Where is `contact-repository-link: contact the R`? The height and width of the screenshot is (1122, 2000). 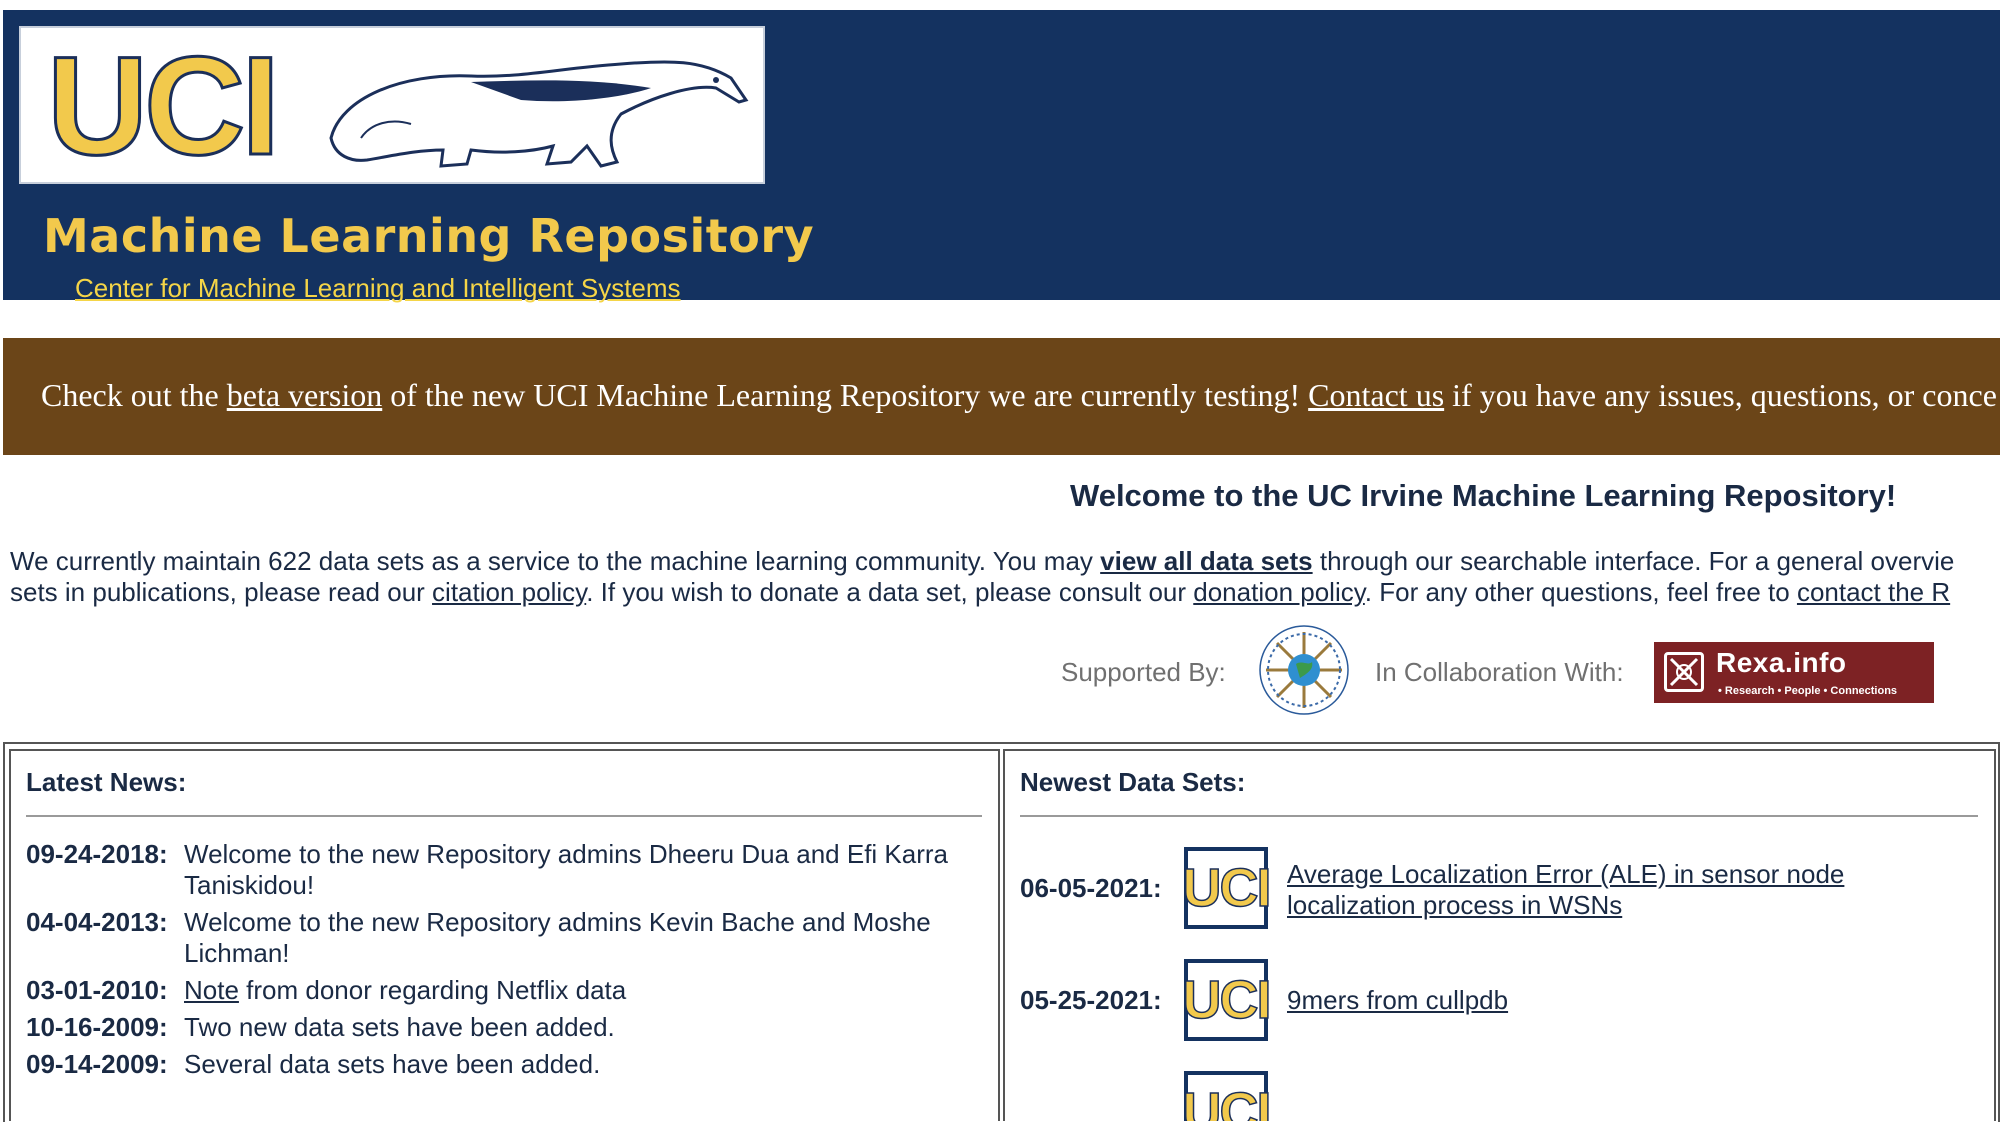 contact-repository-link: contact the R is located at coordinates (1873, 592).